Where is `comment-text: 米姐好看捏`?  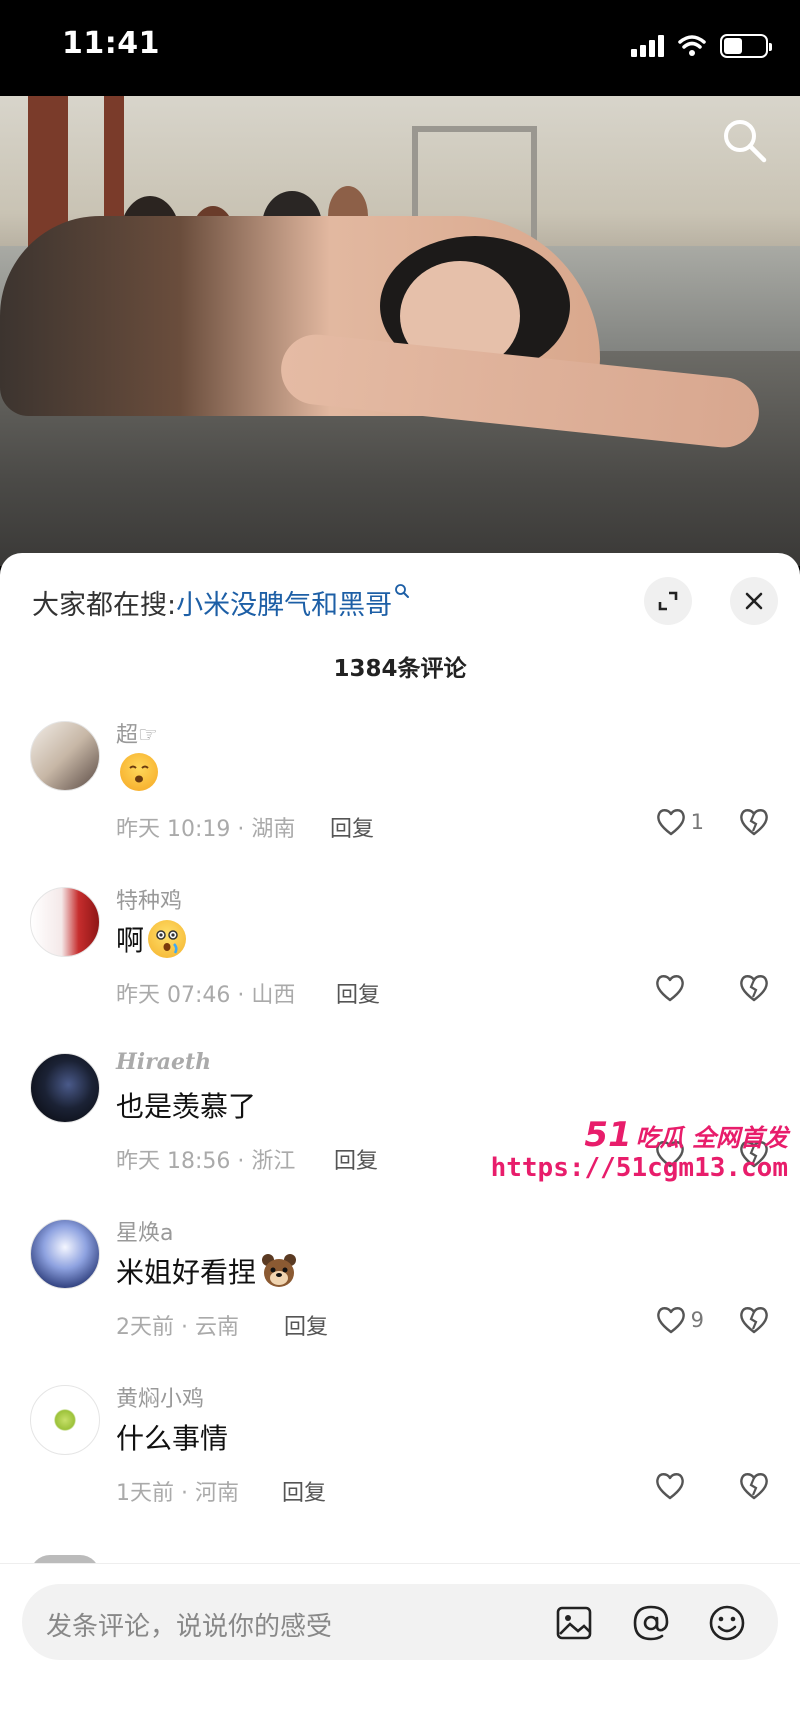 comment-text: 米姐好看捏 is located at coordinates (207, 1271).